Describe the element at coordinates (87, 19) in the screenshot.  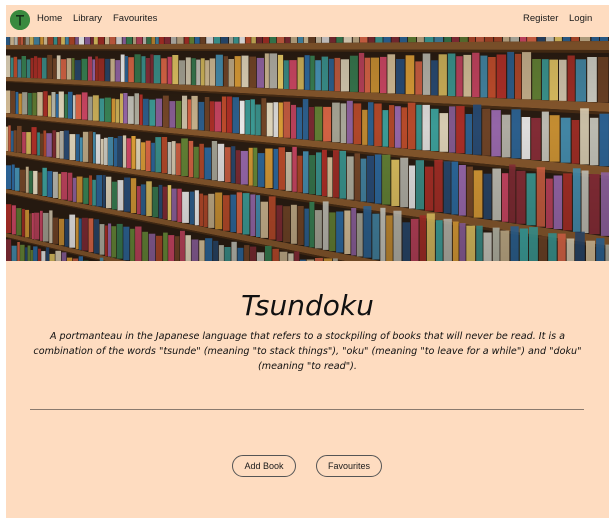
I see `nav-link-library: Library` at that location.